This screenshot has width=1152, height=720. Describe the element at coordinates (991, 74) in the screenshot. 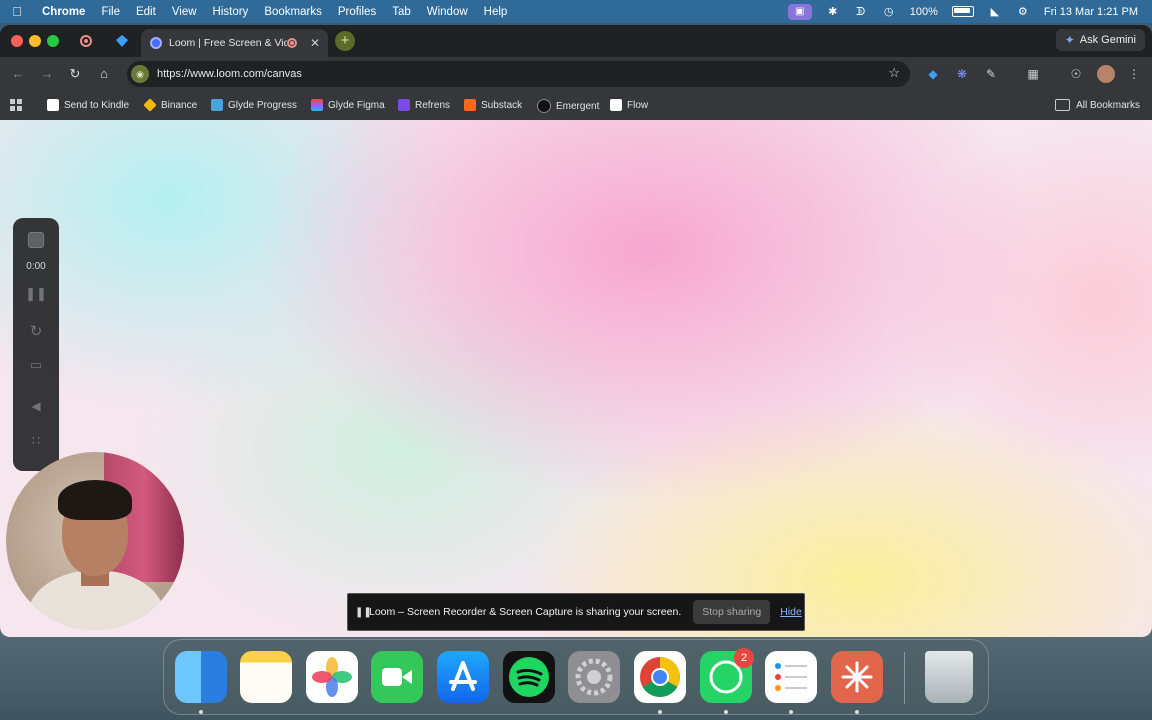

I see `extensions-puzzle-icon: ✎` at that location.